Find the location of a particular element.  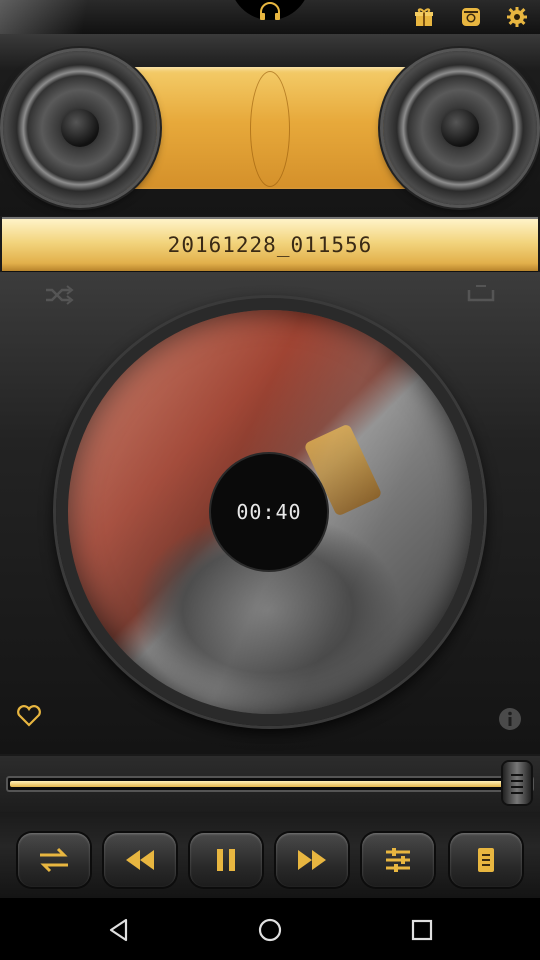

previous-icon is located at coordinates (140, 860).